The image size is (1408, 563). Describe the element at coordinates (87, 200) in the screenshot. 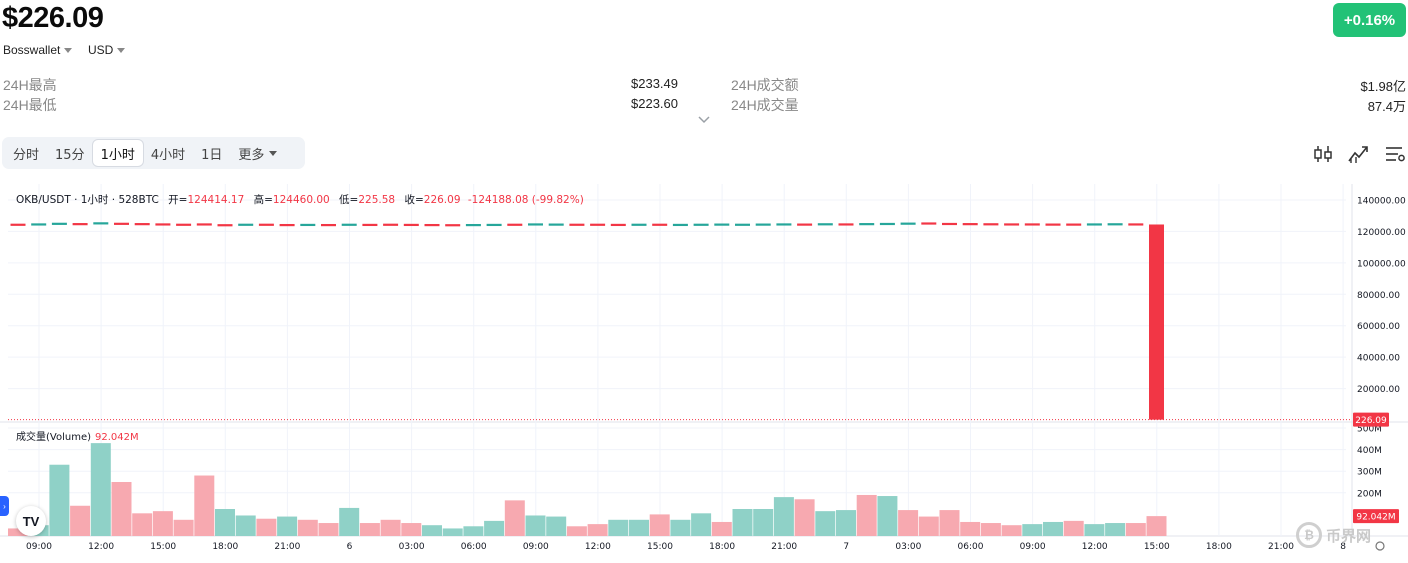

I see `legend-symbol: OKB/USDT · 1小时 · 528BTC` at that location.